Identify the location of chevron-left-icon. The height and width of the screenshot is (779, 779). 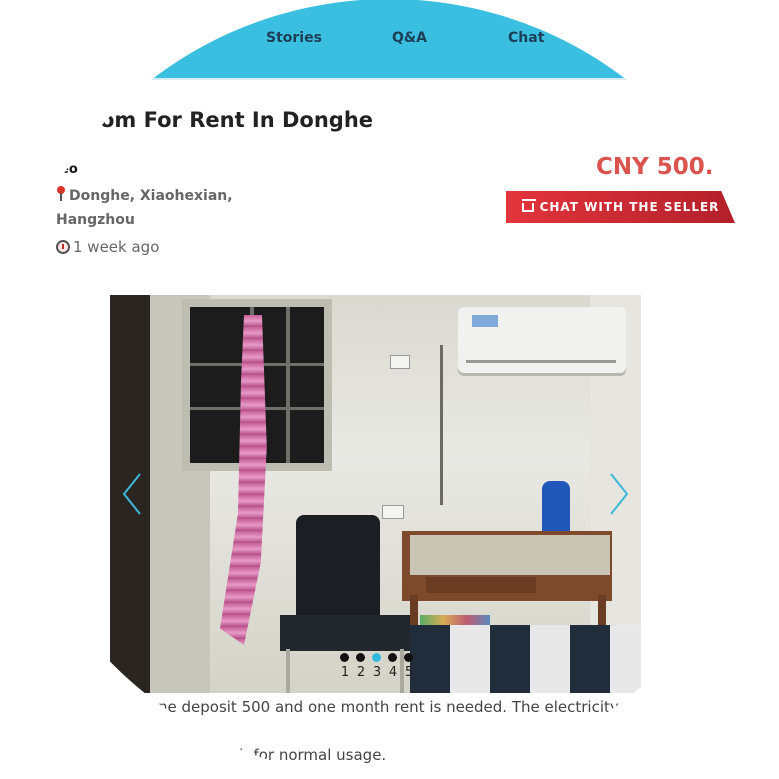
(131, 494).